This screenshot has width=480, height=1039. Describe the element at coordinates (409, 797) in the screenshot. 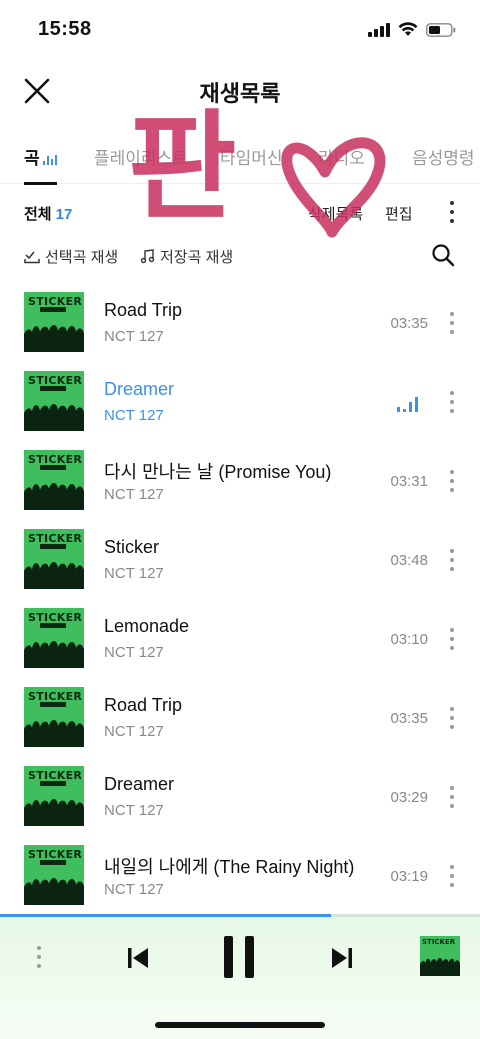

I see `song-duration: 03:29` at that location.